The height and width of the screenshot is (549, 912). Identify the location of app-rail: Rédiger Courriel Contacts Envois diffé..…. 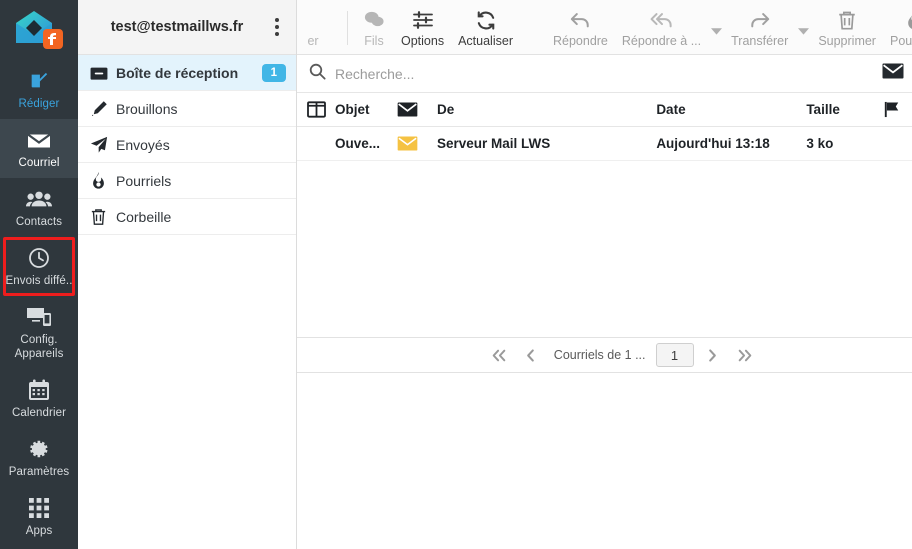
(39, 274).